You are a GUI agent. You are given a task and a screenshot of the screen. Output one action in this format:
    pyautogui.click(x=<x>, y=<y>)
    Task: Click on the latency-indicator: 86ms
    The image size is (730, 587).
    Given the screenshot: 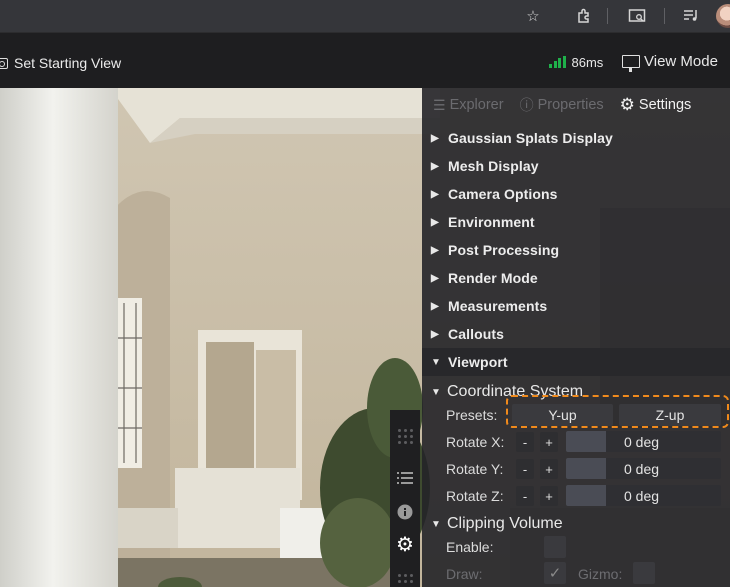 What is the action you would take?
    pyautogui.click(x=576, y=62)
    